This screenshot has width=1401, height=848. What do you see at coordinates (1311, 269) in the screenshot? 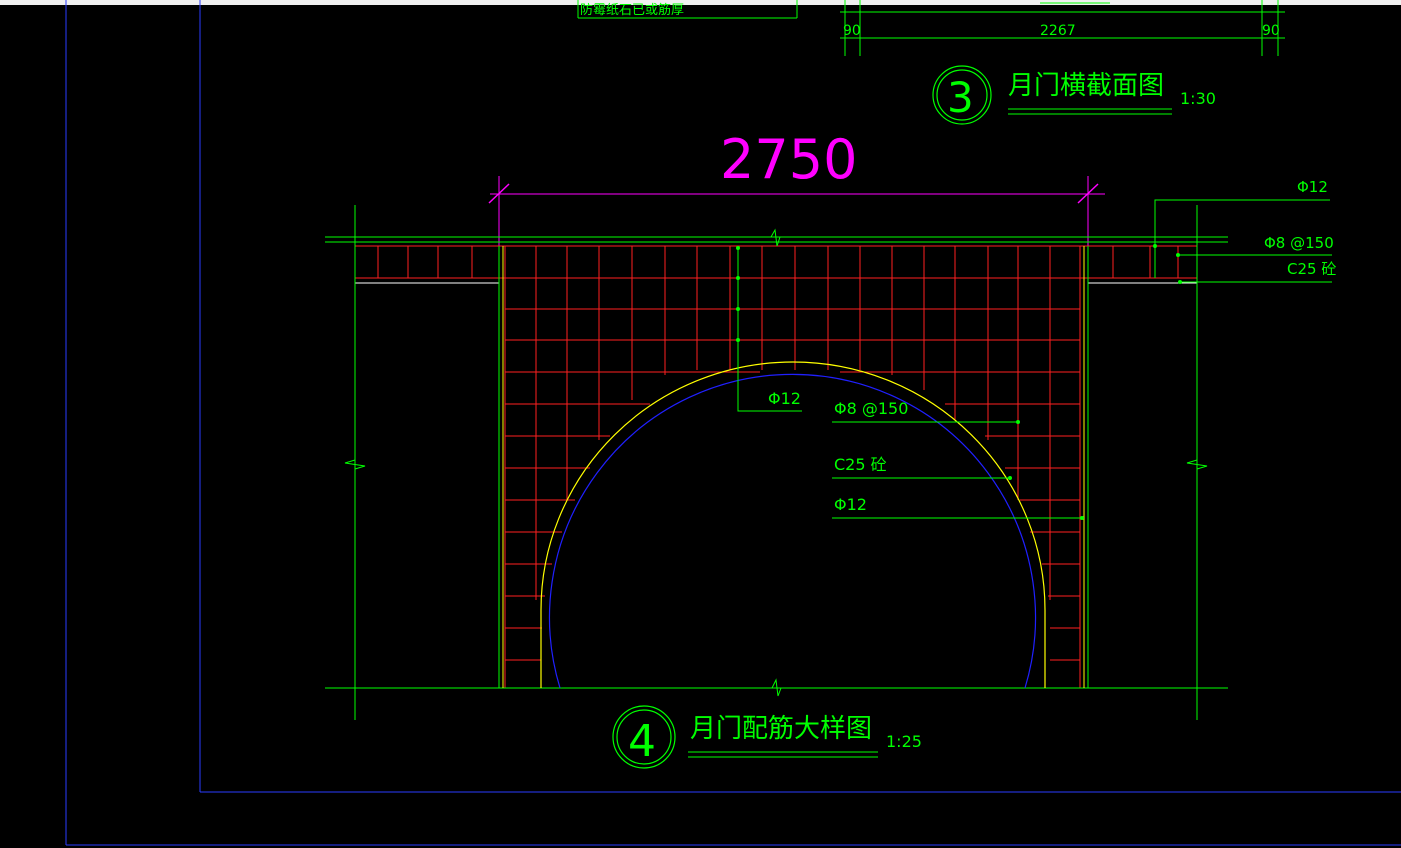
I see `right-callout-c25: C25 砼` at bounding box center [1311, 269].